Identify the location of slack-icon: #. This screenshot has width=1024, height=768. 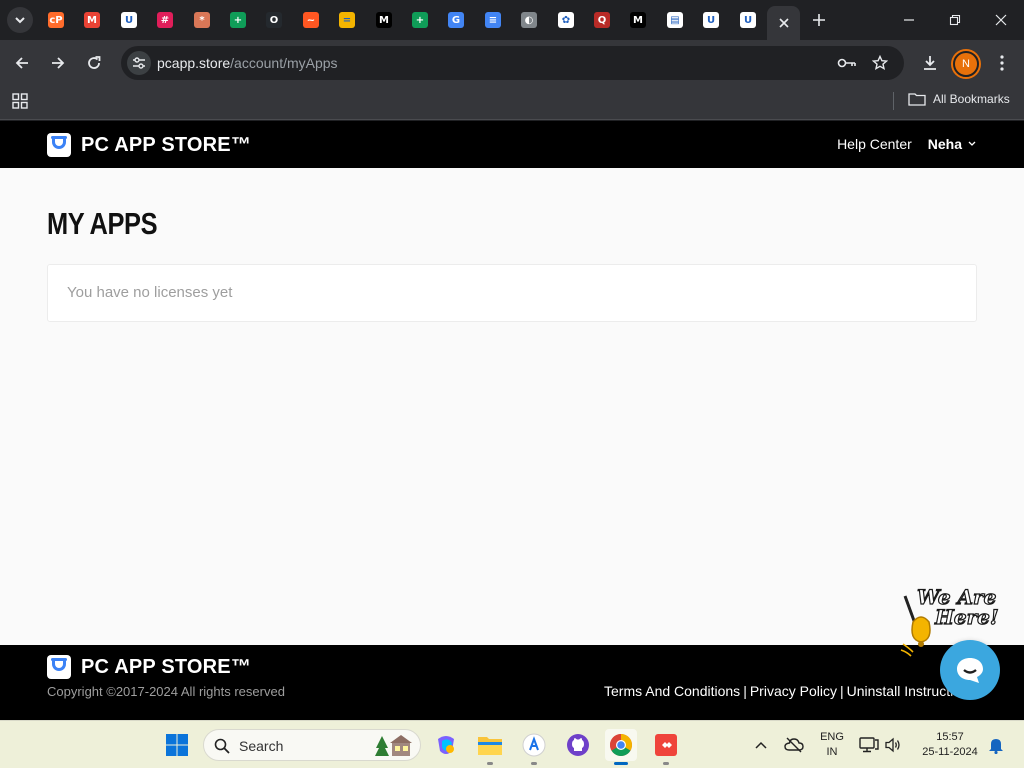
(165, 20).